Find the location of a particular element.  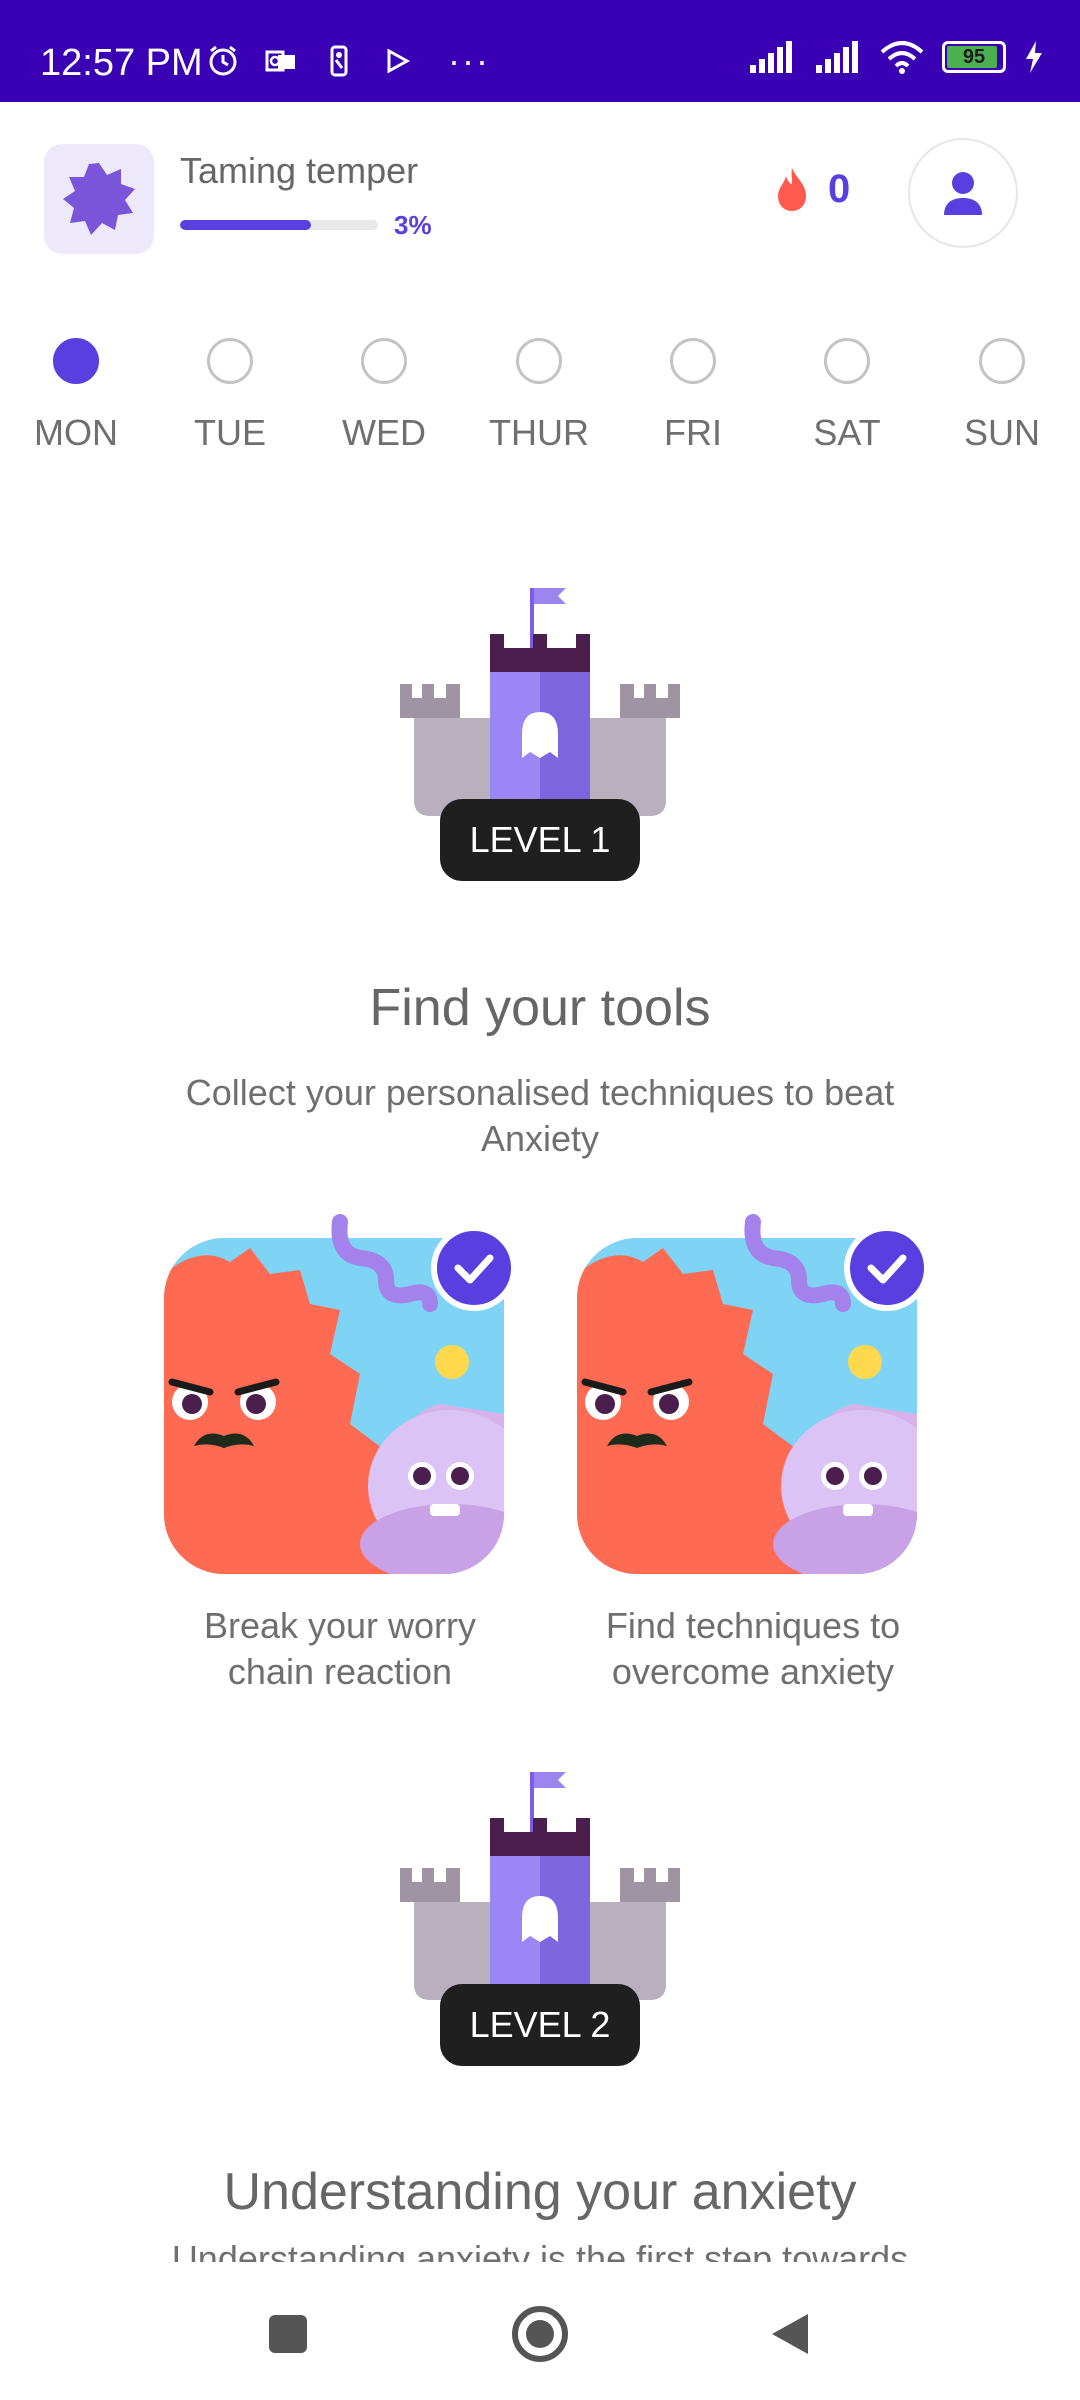

level-2-badge: LEVEL 2 is located at coordinates (540, 2025).